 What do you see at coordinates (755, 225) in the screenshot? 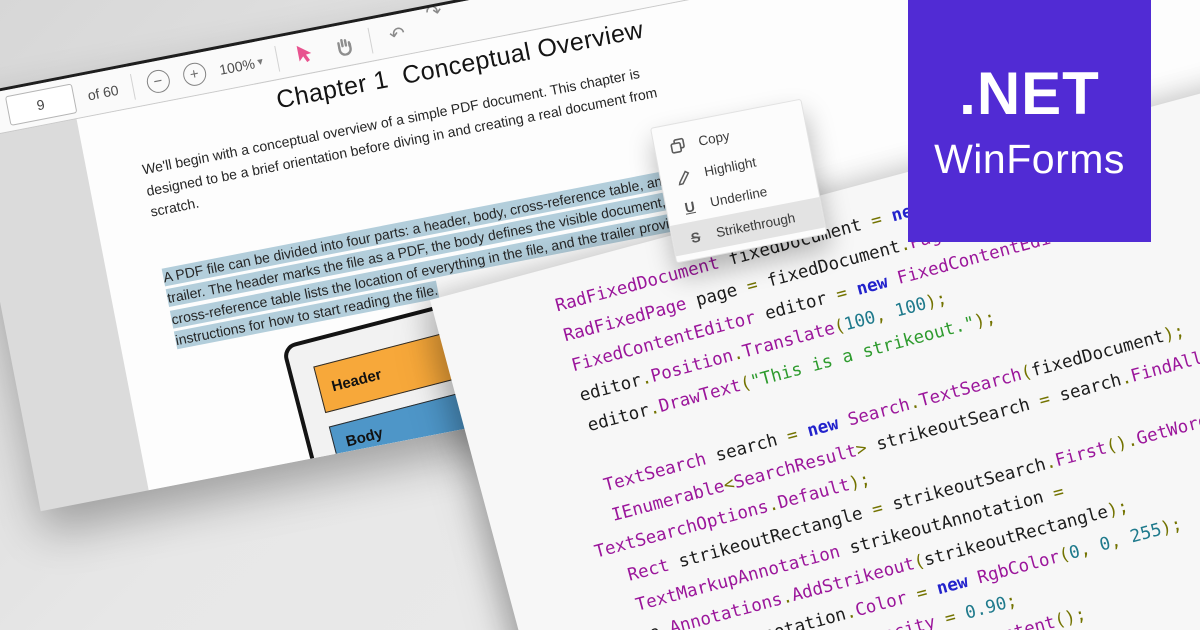
I see `menu-item-label: Strikethrough` at bounding box center [755, 225].